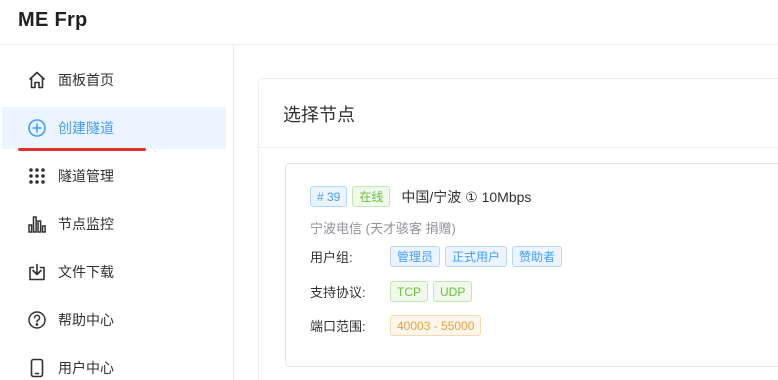  What do you see at coordinates (319, 115) in the screenshot?
I see `page-title: 选择节点` at bounding box center [319, 115].